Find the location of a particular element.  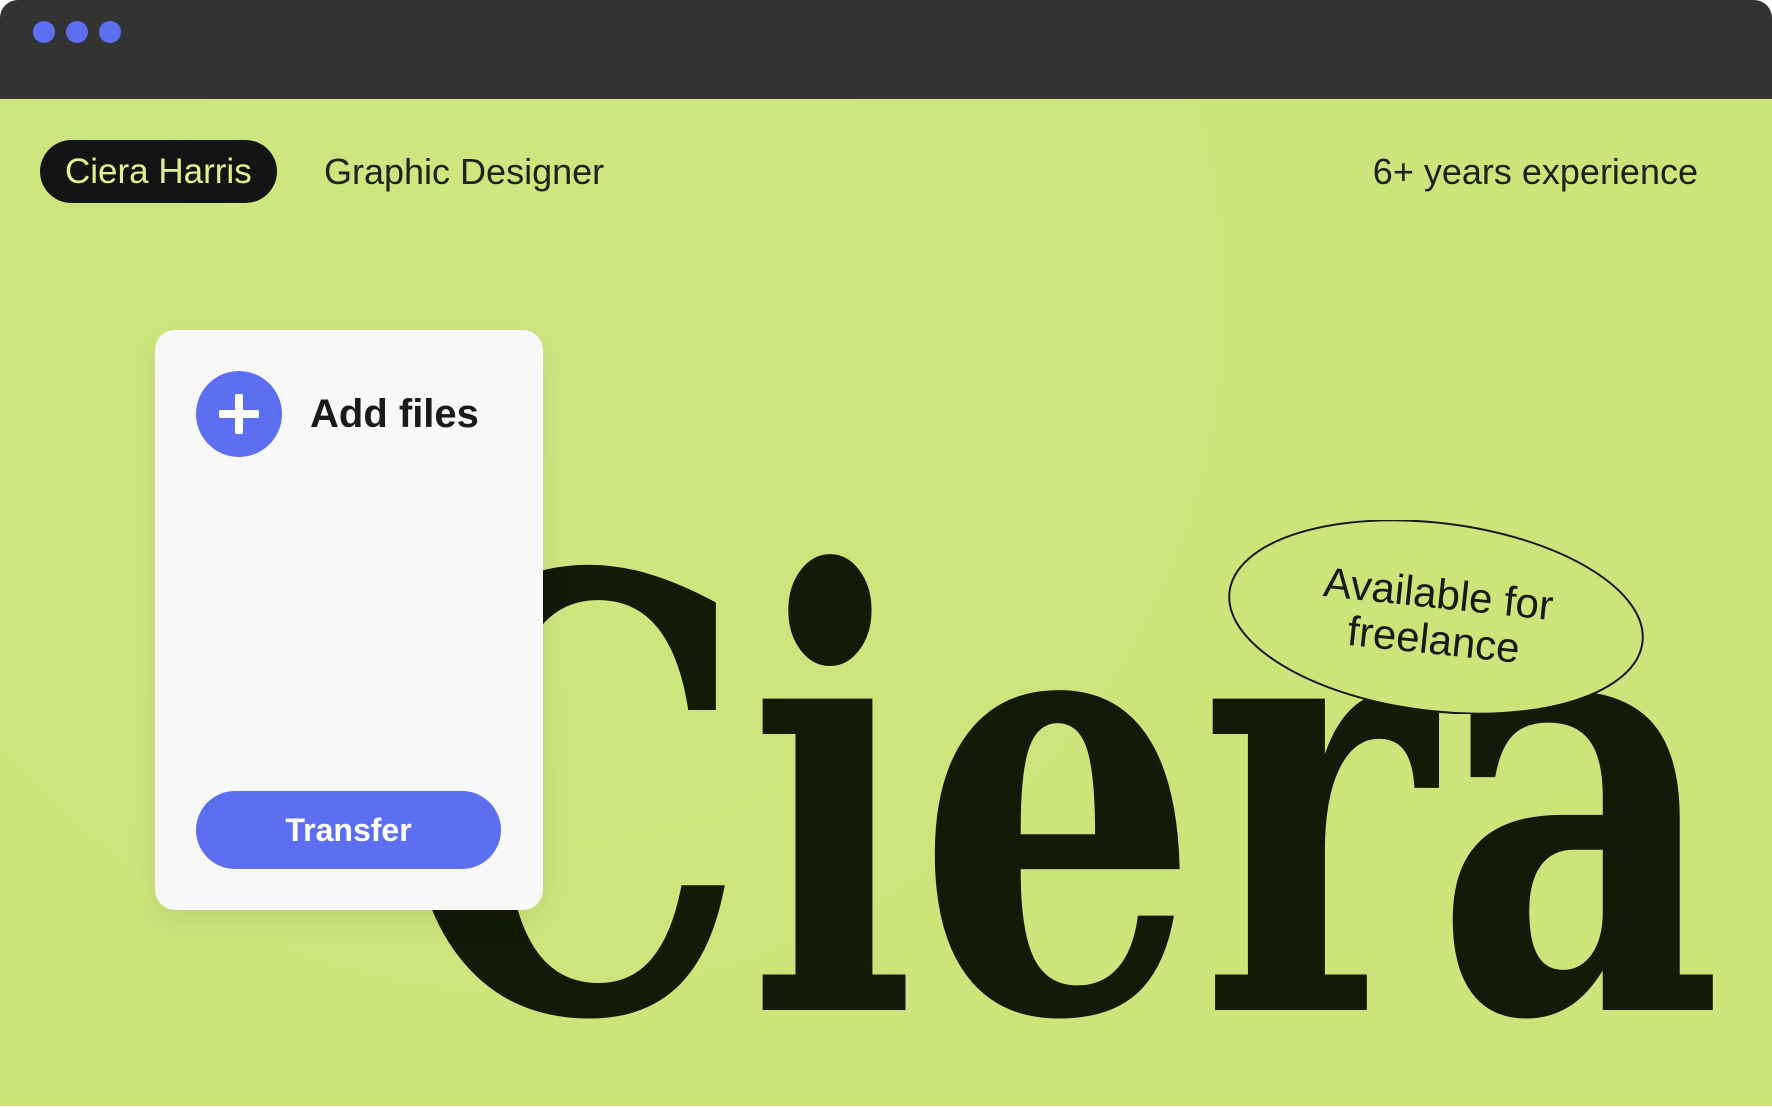

transfer-button: Transfer is located at coordinates (348, 830).